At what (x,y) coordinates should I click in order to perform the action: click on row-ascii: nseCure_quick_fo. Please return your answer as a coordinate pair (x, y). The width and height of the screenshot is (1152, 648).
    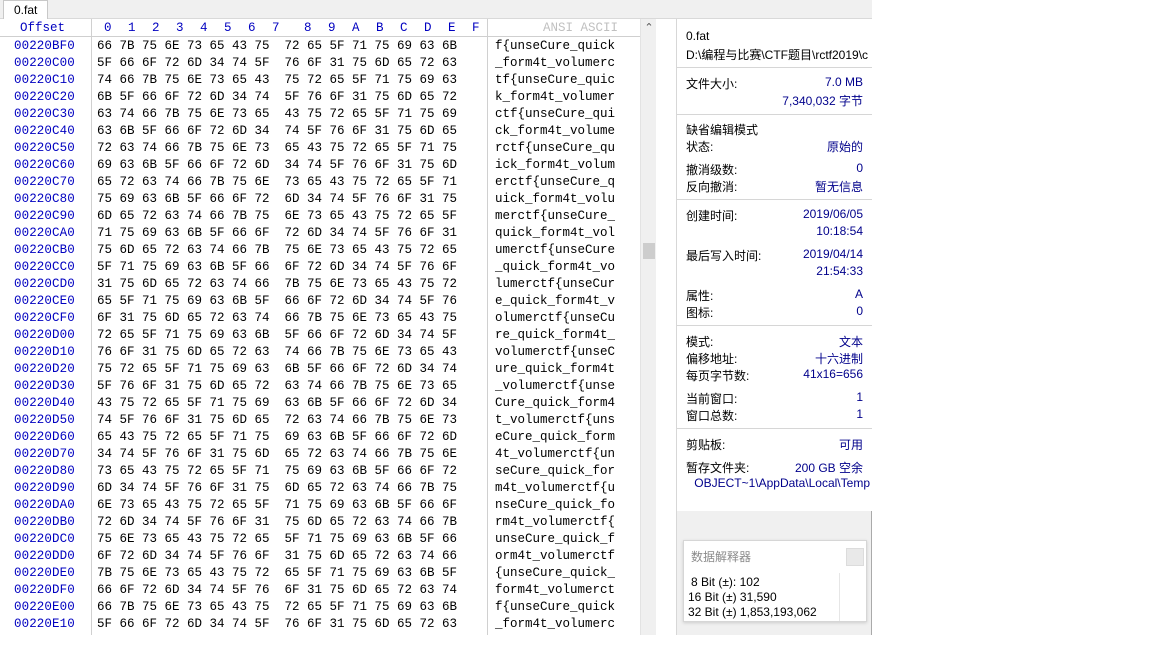
    Looking at the image, I should click on (555, 505).